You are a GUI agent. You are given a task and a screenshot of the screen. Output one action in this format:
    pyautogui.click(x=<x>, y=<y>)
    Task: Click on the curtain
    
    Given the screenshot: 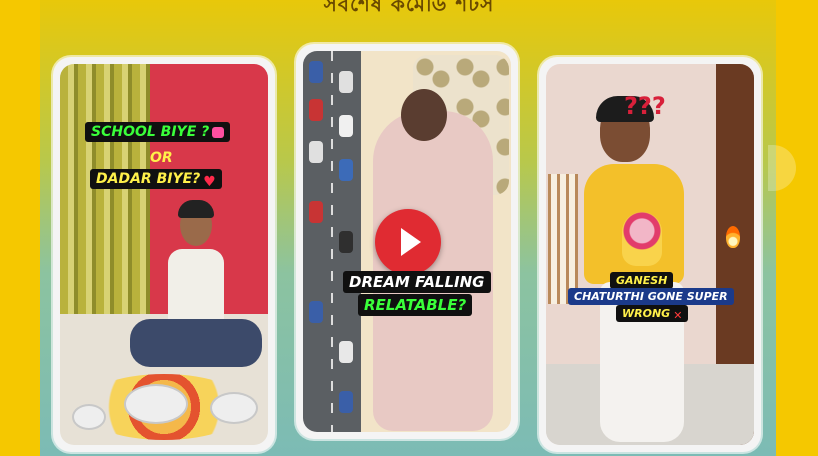 What is the action you would take?
    pyautogui.click(x=105, y=189)
    